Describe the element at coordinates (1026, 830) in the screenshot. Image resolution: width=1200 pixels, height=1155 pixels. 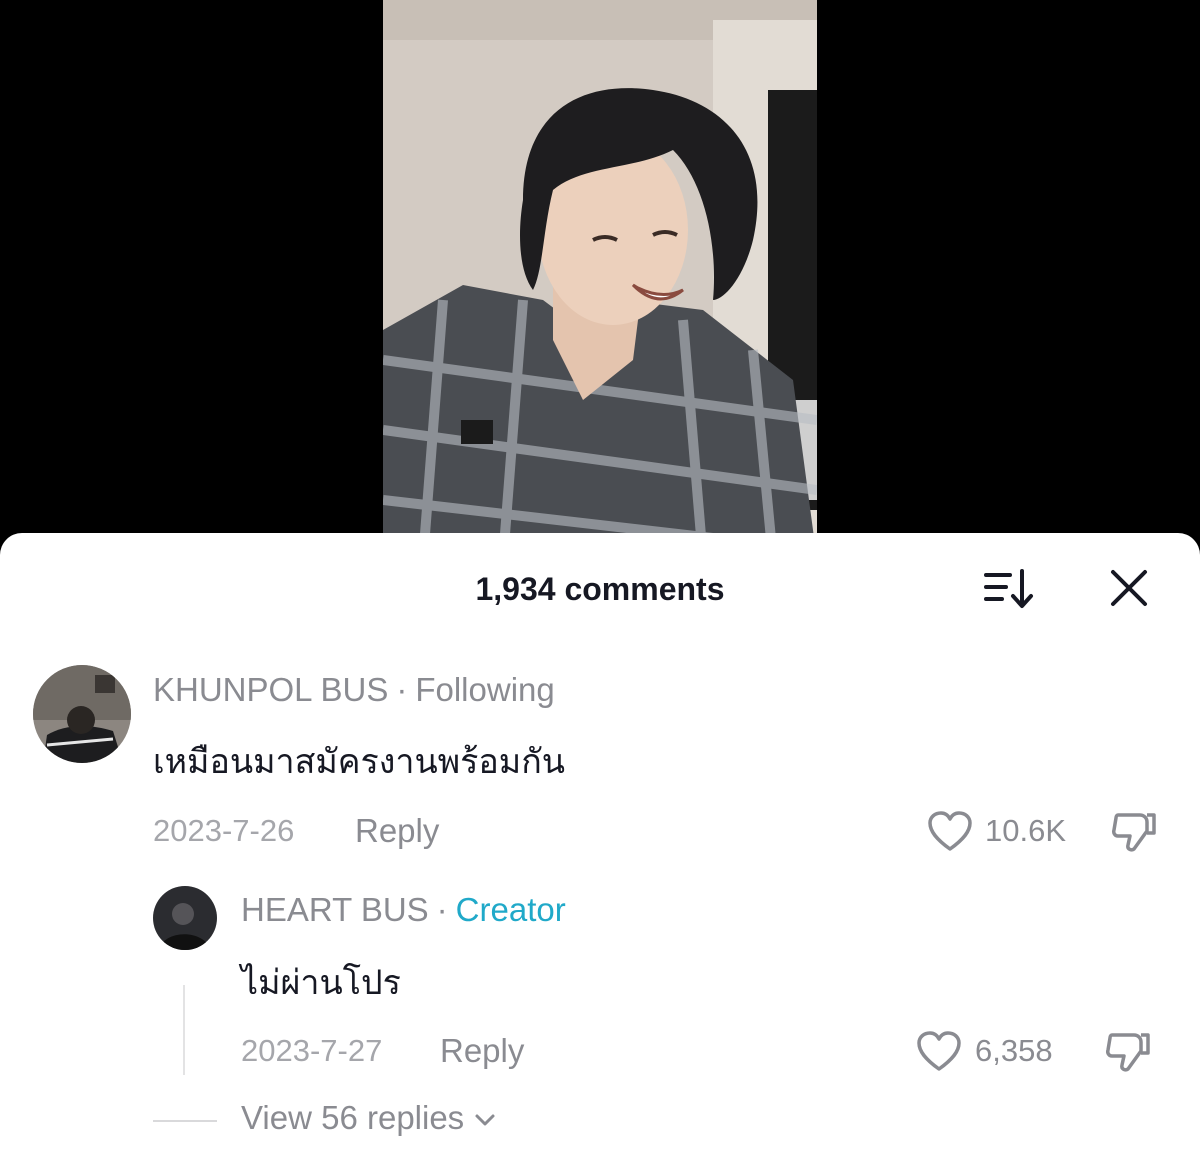
I see `like-count: 10.6K` at that location.